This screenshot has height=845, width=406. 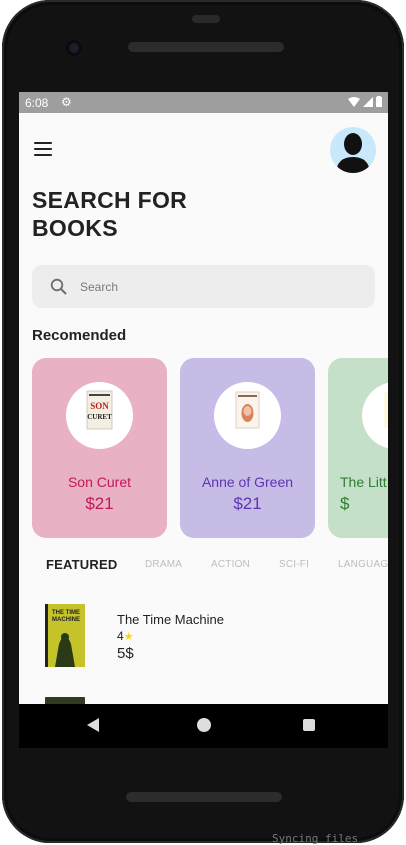 I want to click on bottom-grille, so click(x=204, y=797).